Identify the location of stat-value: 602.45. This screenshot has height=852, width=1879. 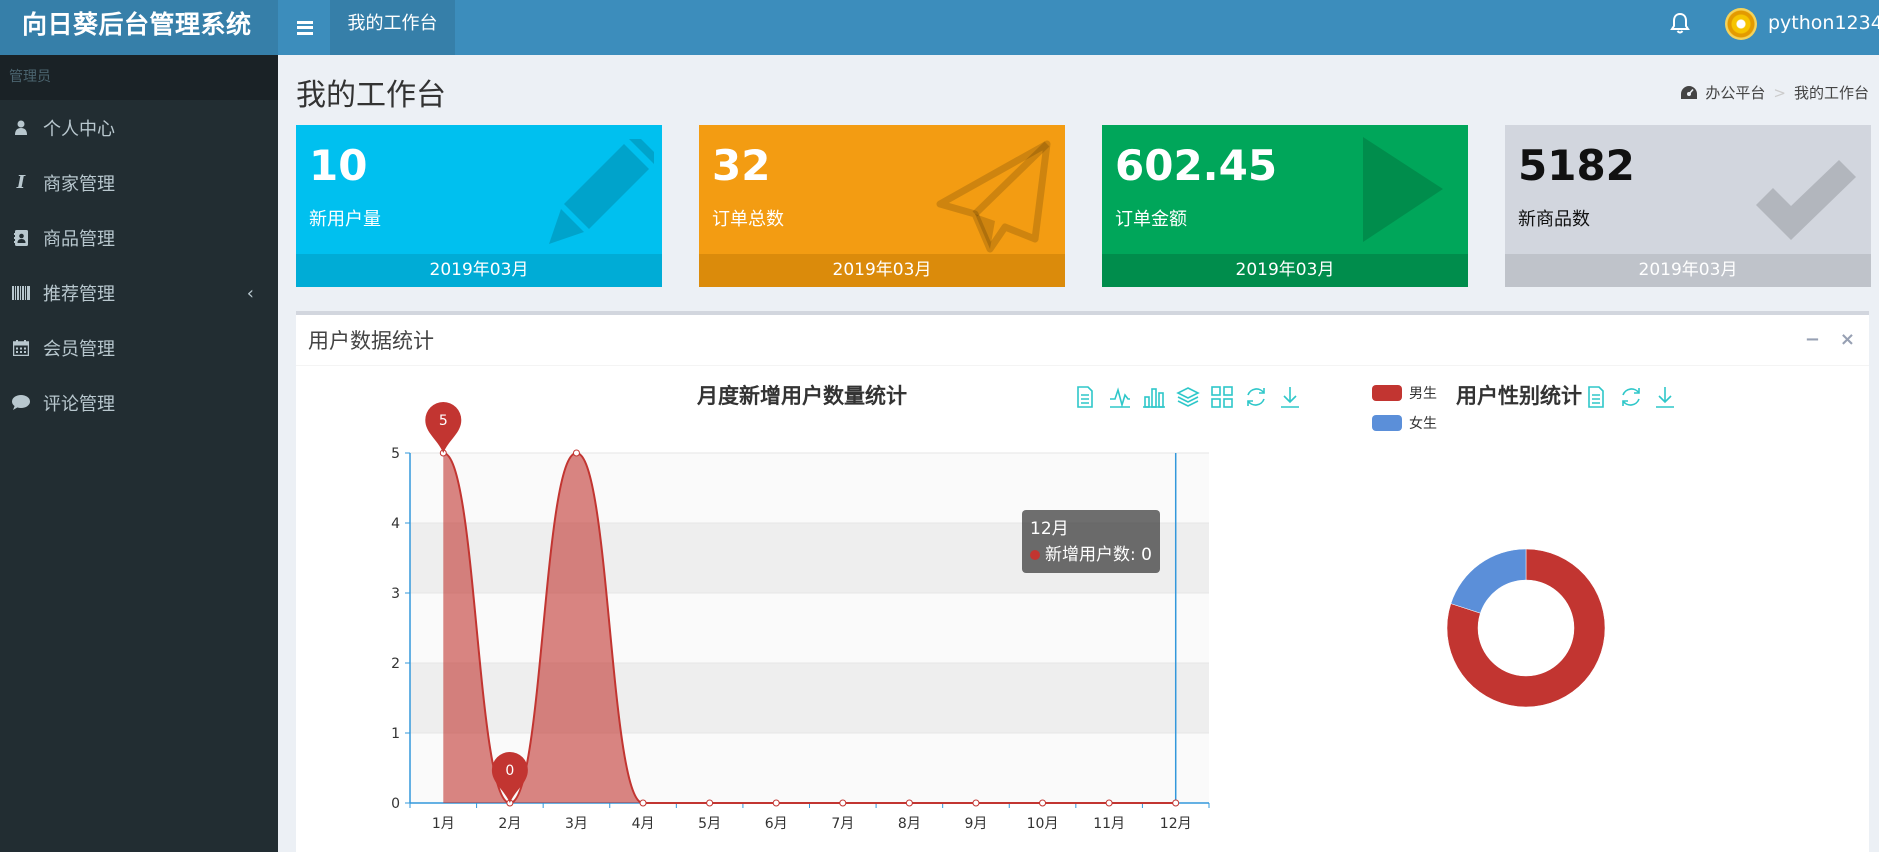
(1196, 165).